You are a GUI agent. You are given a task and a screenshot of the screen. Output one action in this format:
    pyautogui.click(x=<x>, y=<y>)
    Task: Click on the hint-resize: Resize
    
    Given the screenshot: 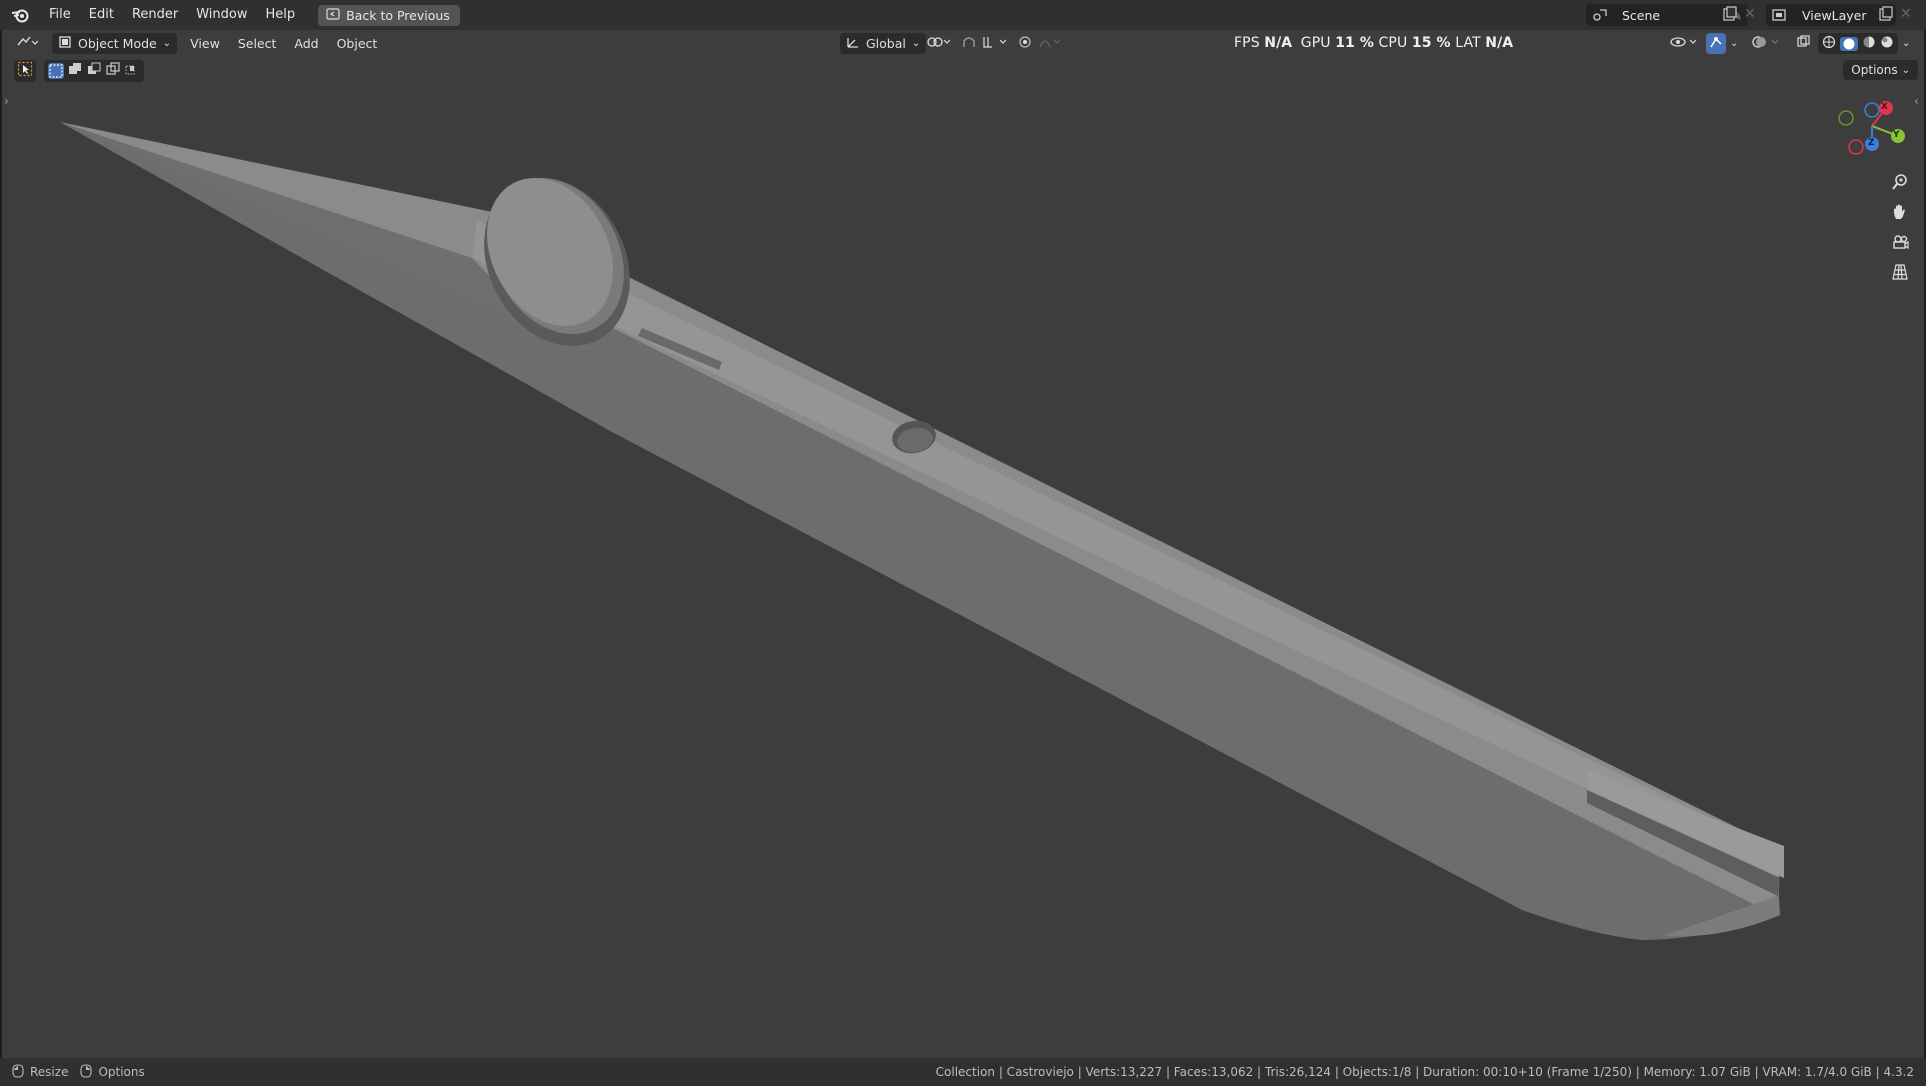 What is the action you would take?
    pyautogui.click(x=49, y=1072)
    